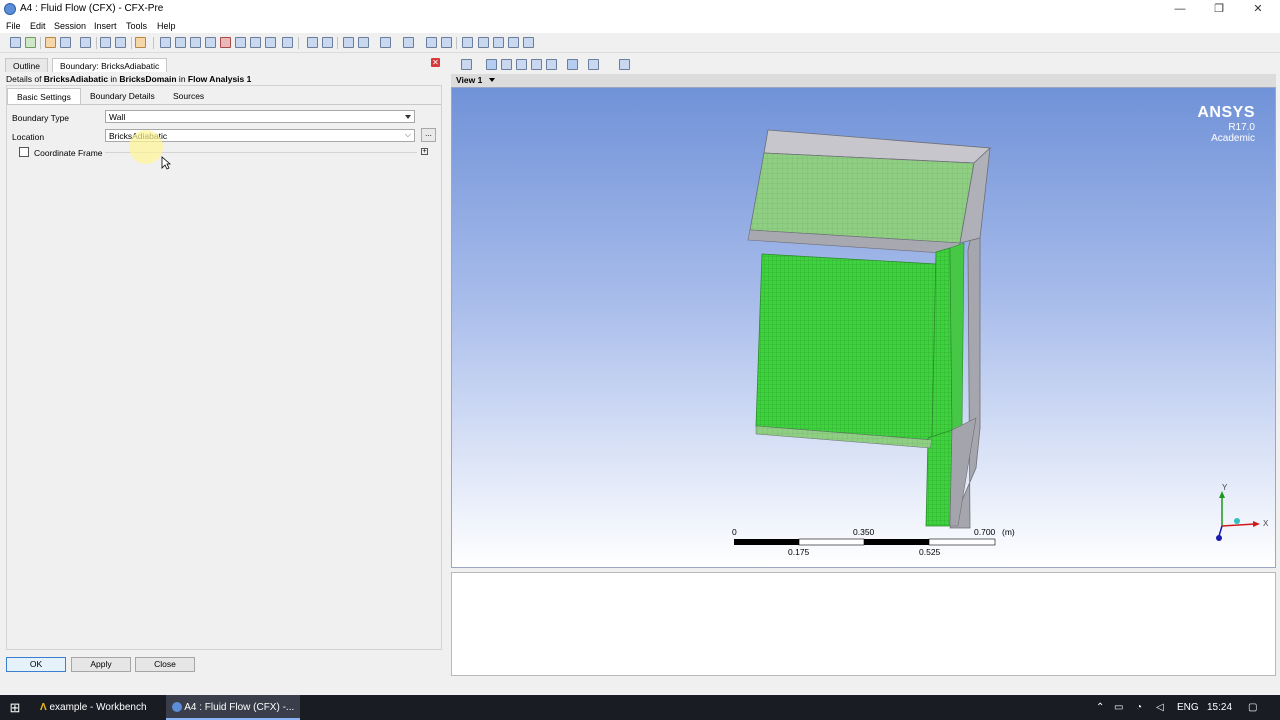 The image size is (1280, 720). I want to click on write-solver-icon, so click(446, 42).